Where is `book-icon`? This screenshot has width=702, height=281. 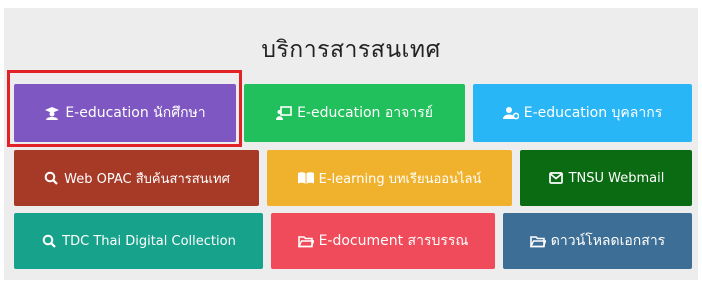 book-icon is located at coordinates (305, 178).